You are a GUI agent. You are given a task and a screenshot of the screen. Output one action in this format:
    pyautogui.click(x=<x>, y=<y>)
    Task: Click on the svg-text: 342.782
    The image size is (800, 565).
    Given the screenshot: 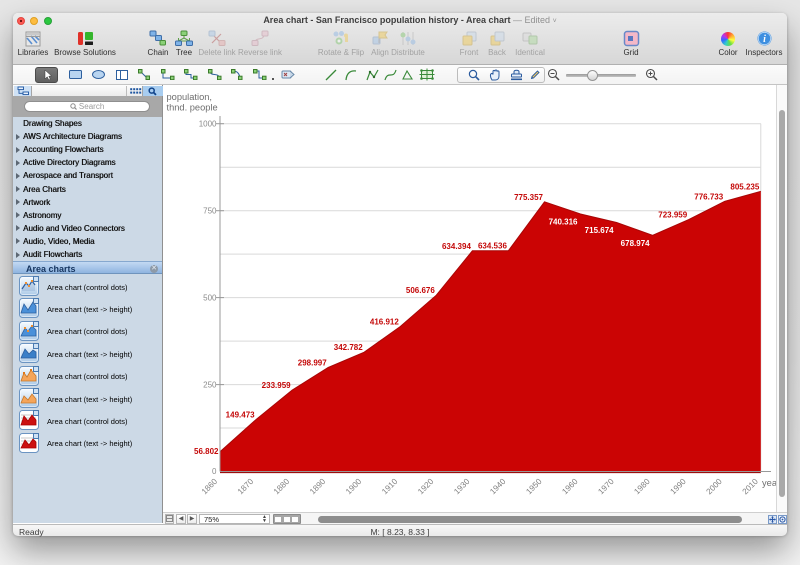 What is the action you would take?
    pyautogui.click(x=348, y=347)
    